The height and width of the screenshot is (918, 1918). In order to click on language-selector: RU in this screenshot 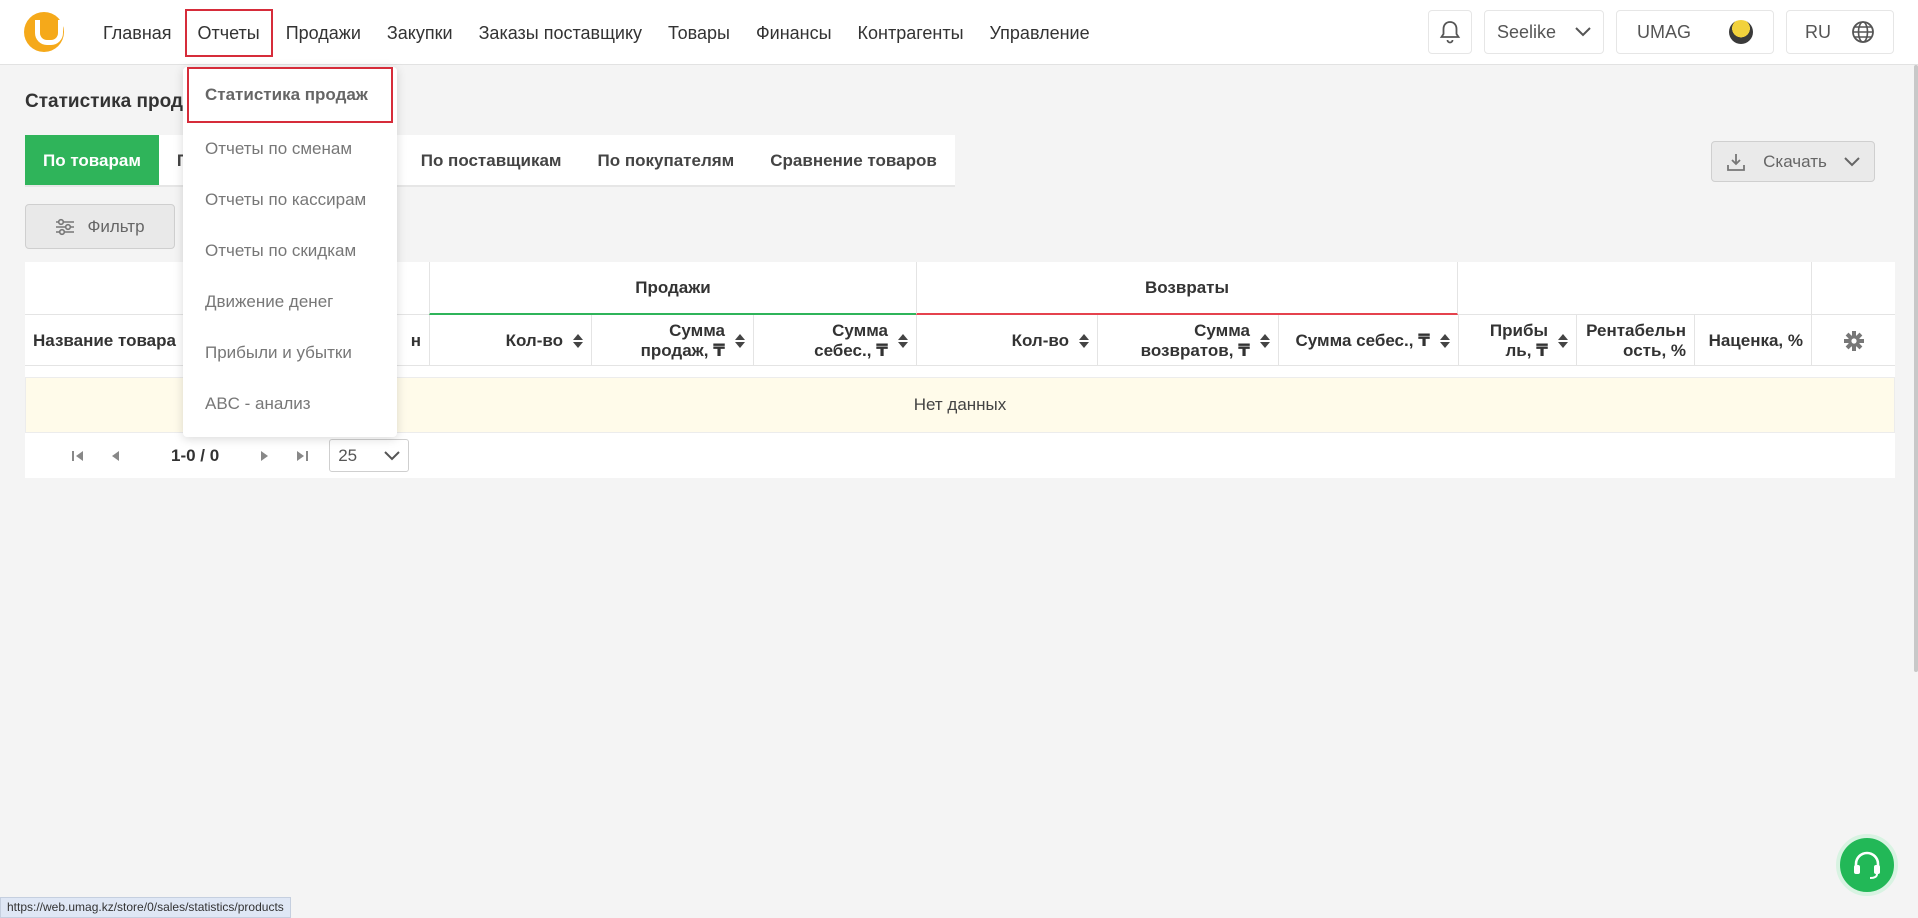, I will do `click(1840, 32)`.